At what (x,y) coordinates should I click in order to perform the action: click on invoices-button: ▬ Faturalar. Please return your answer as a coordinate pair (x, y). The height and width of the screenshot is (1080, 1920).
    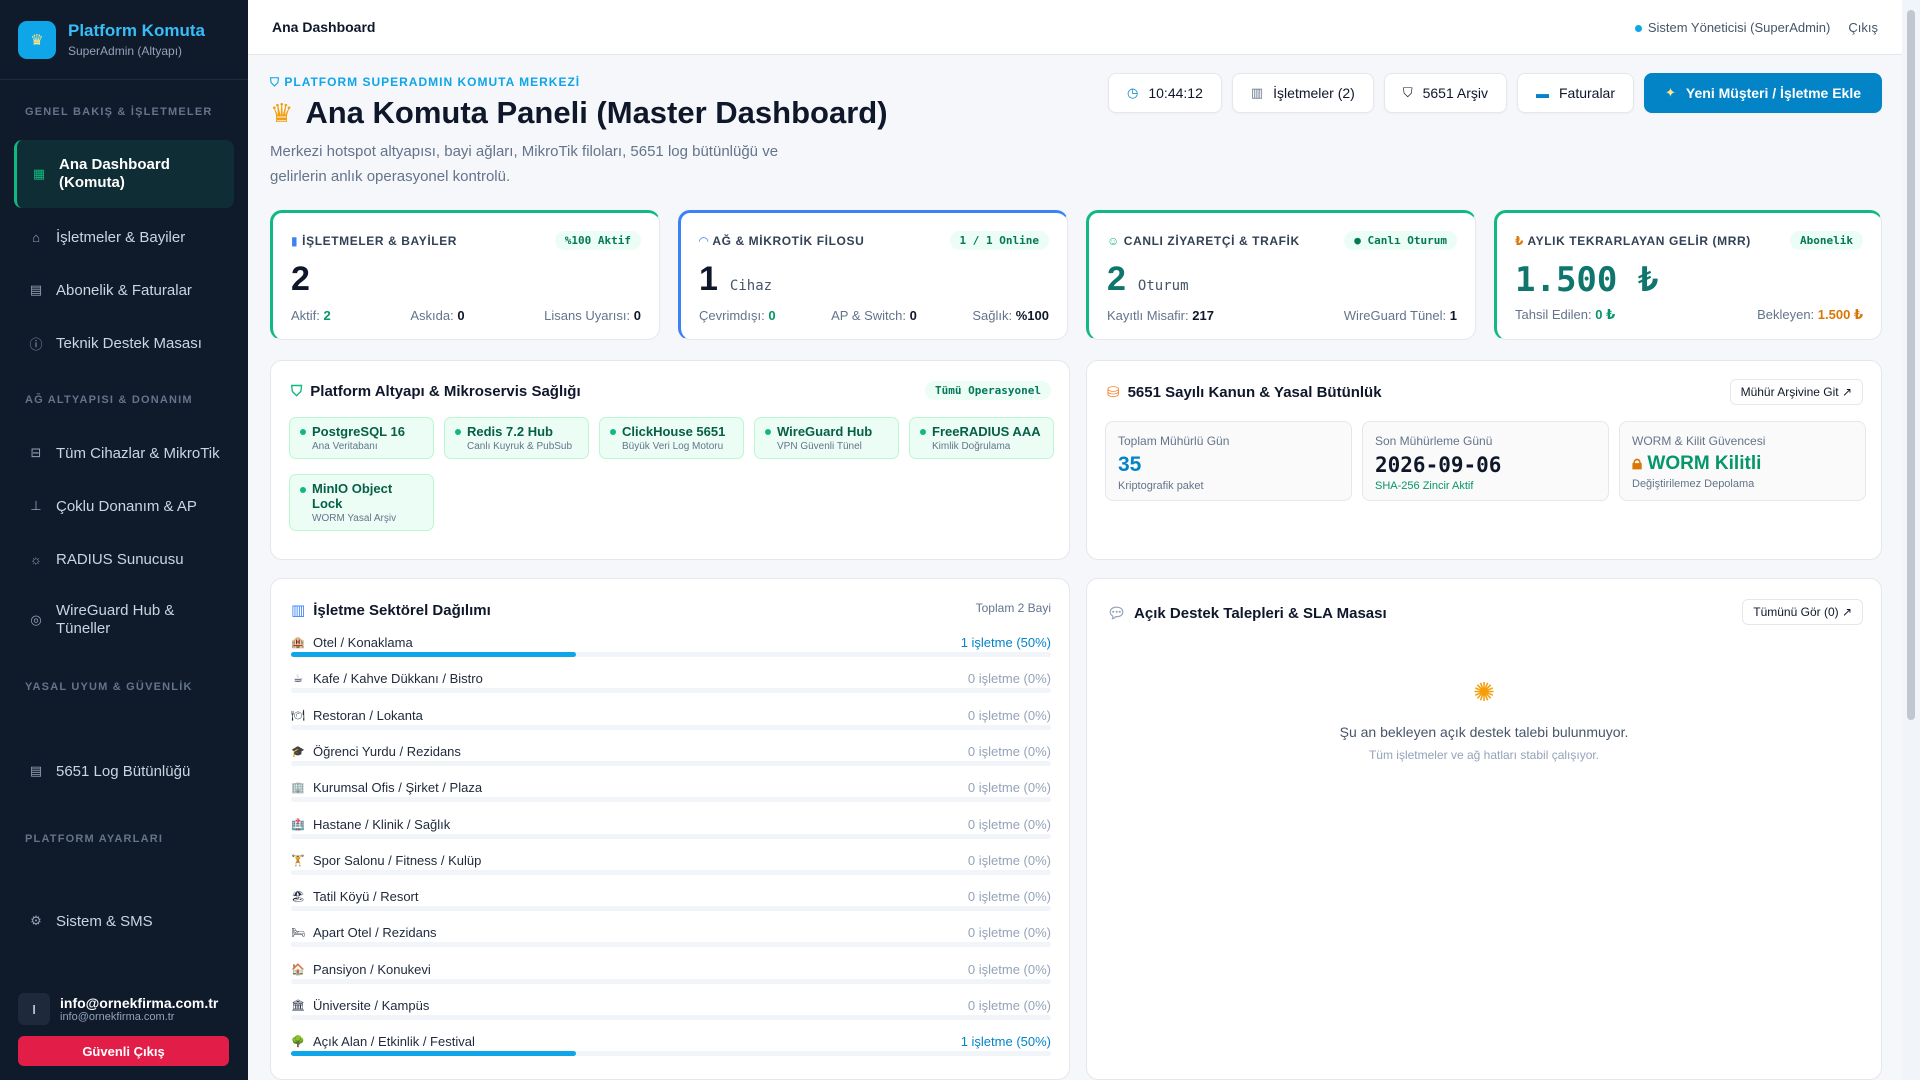
    Looking at the image, I should click on (1575, 93).